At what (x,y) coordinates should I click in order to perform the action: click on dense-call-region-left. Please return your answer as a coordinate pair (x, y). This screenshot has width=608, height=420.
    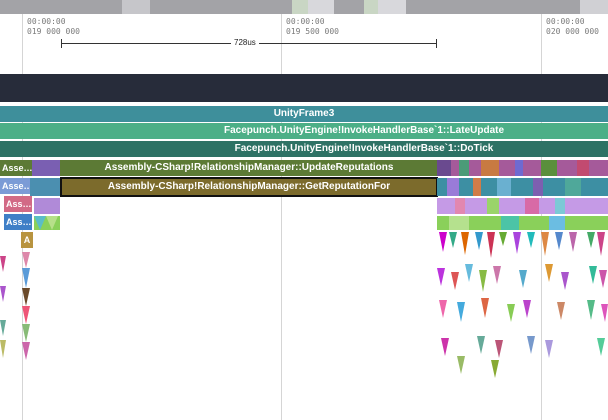
    Looking at the image, I should click on (32, 290).